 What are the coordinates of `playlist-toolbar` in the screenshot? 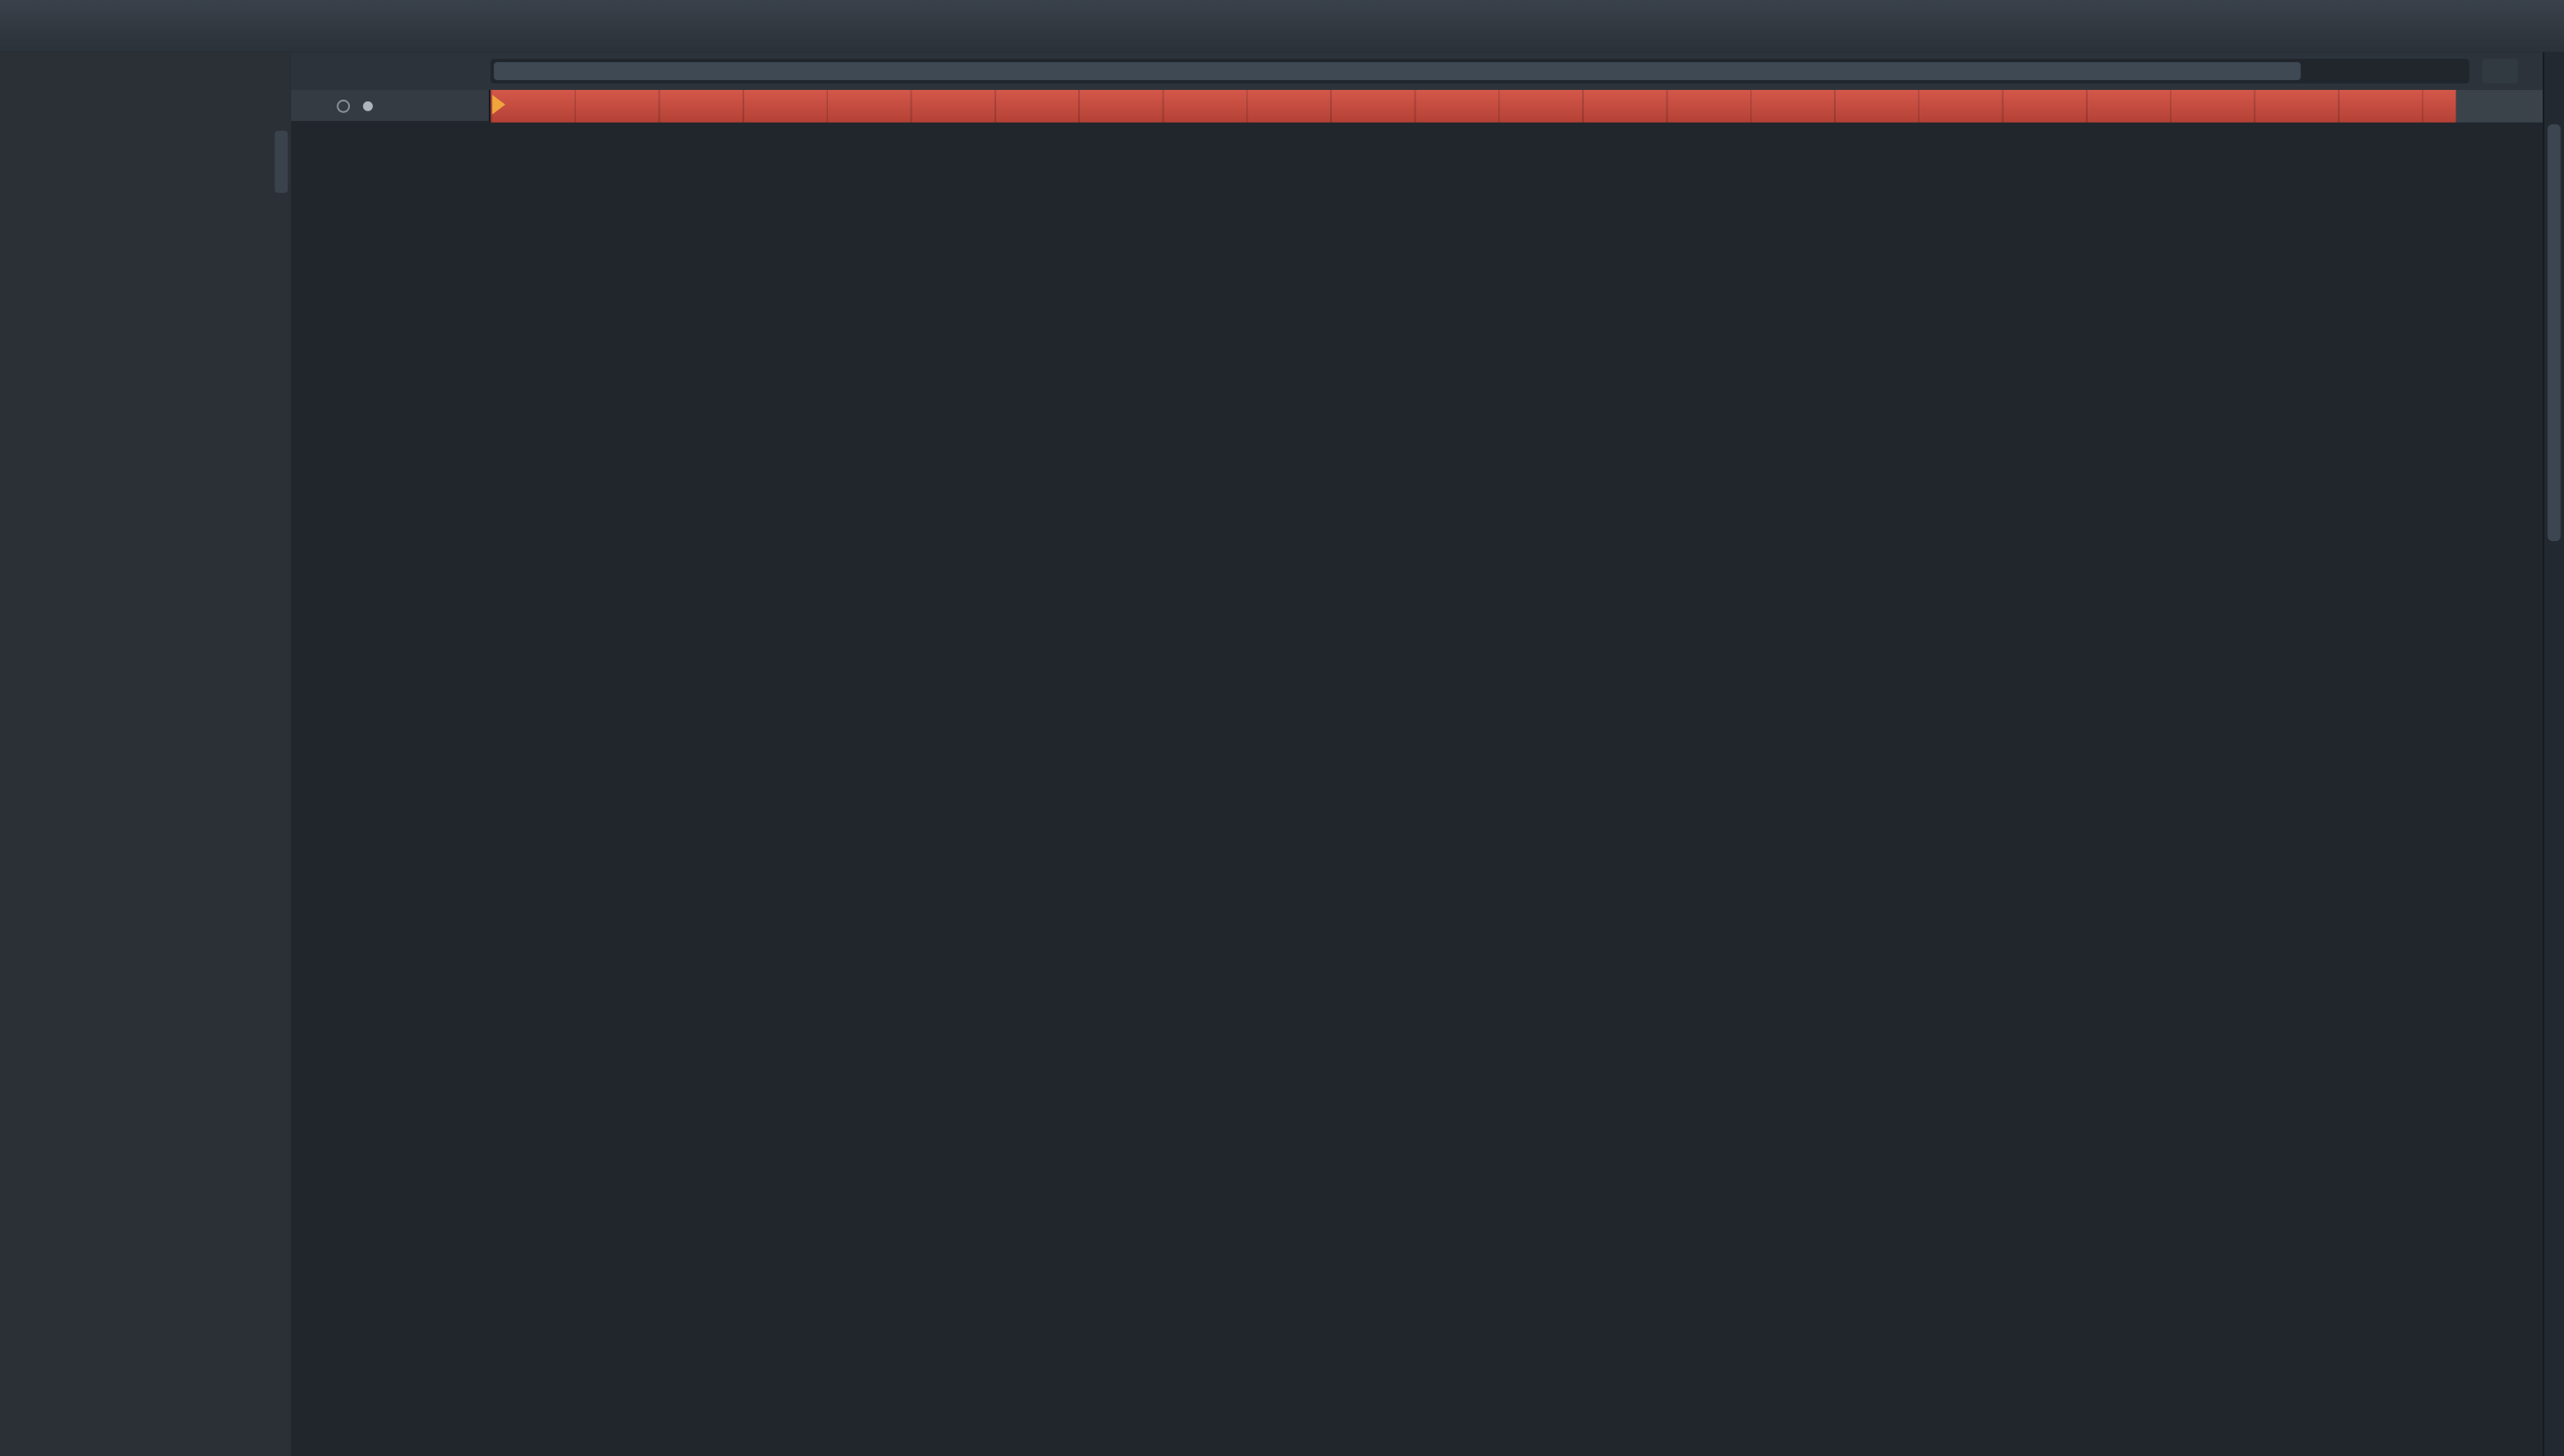 It's located at (1417, 72).